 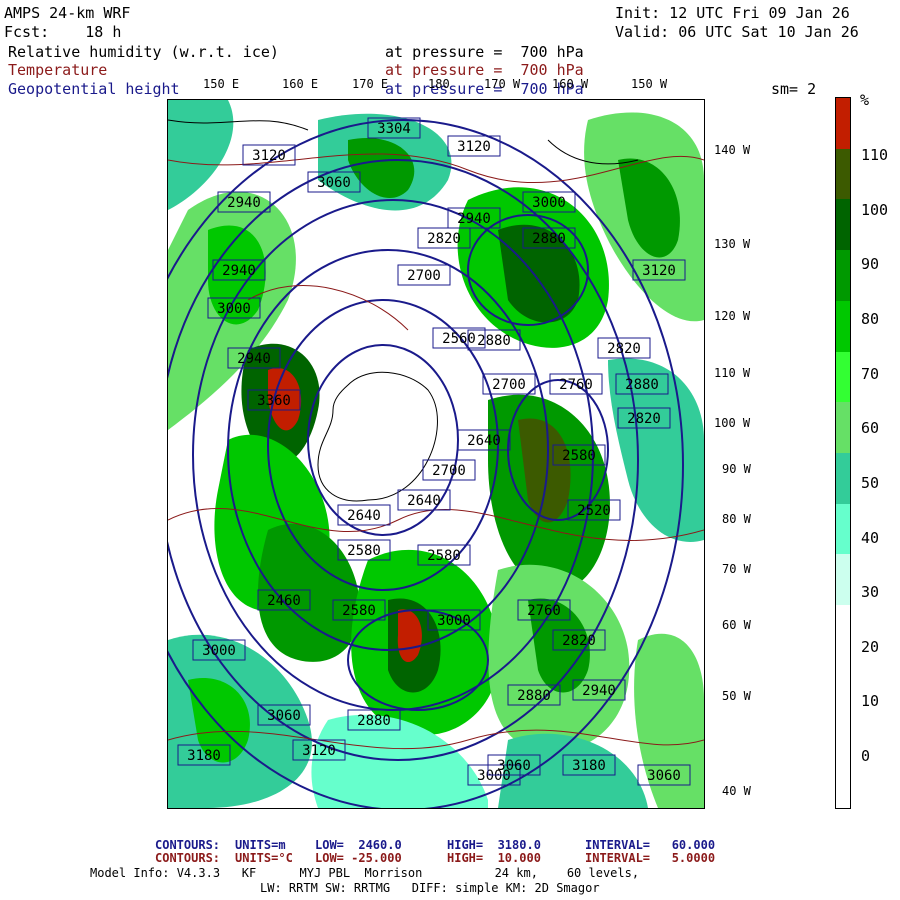 I want to click on field-rh-name: Relative humidity (w.r.t. ice), so click(x=143, y=52).